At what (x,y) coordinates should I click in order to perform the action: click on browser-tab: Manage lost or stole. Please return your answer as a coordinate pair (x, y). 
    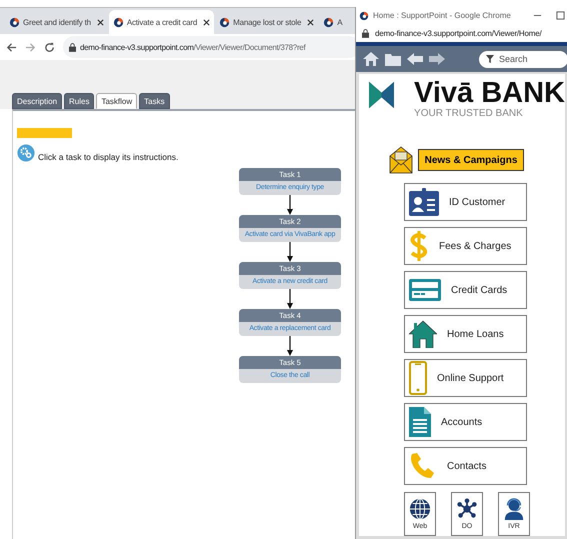
    Looking at the image, I should click on (266, 22).